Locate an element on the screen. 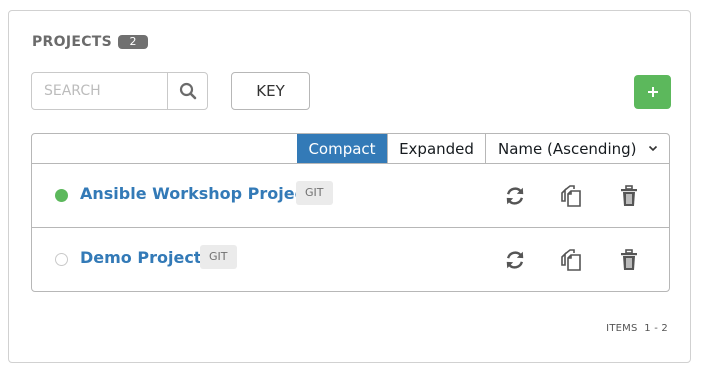 The width and height of the screenshot is (708, 378). search-icon is located at coordinates (187, 91).